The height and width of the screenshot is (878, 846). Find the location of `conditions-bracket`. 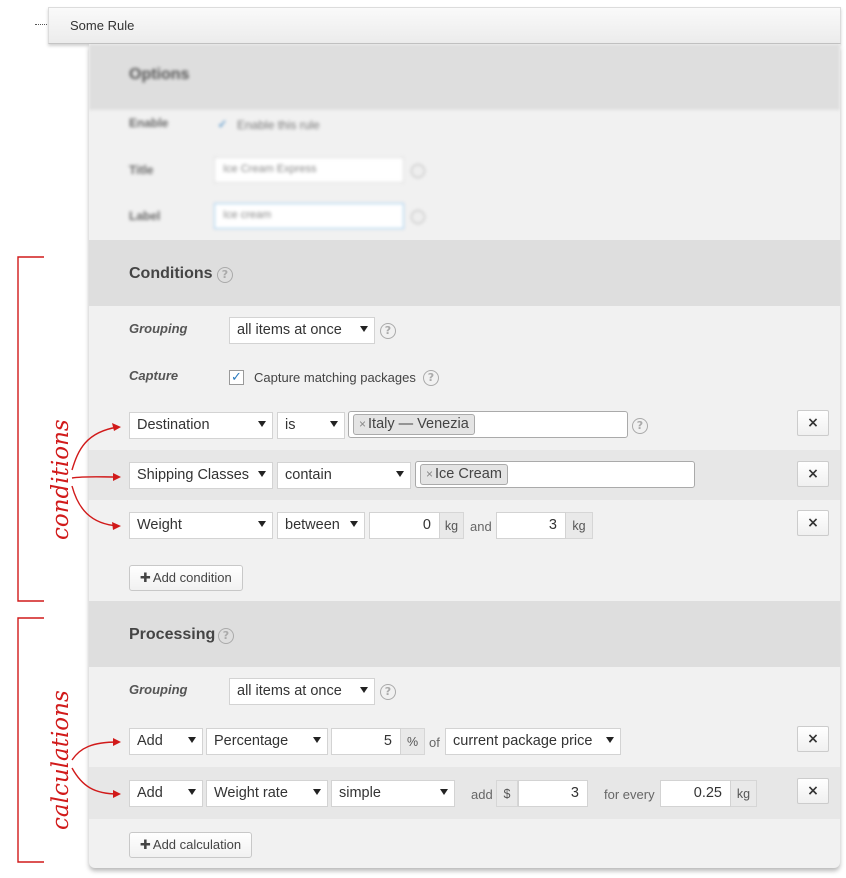

conditions-bracket is located at coordinates (30, 429).